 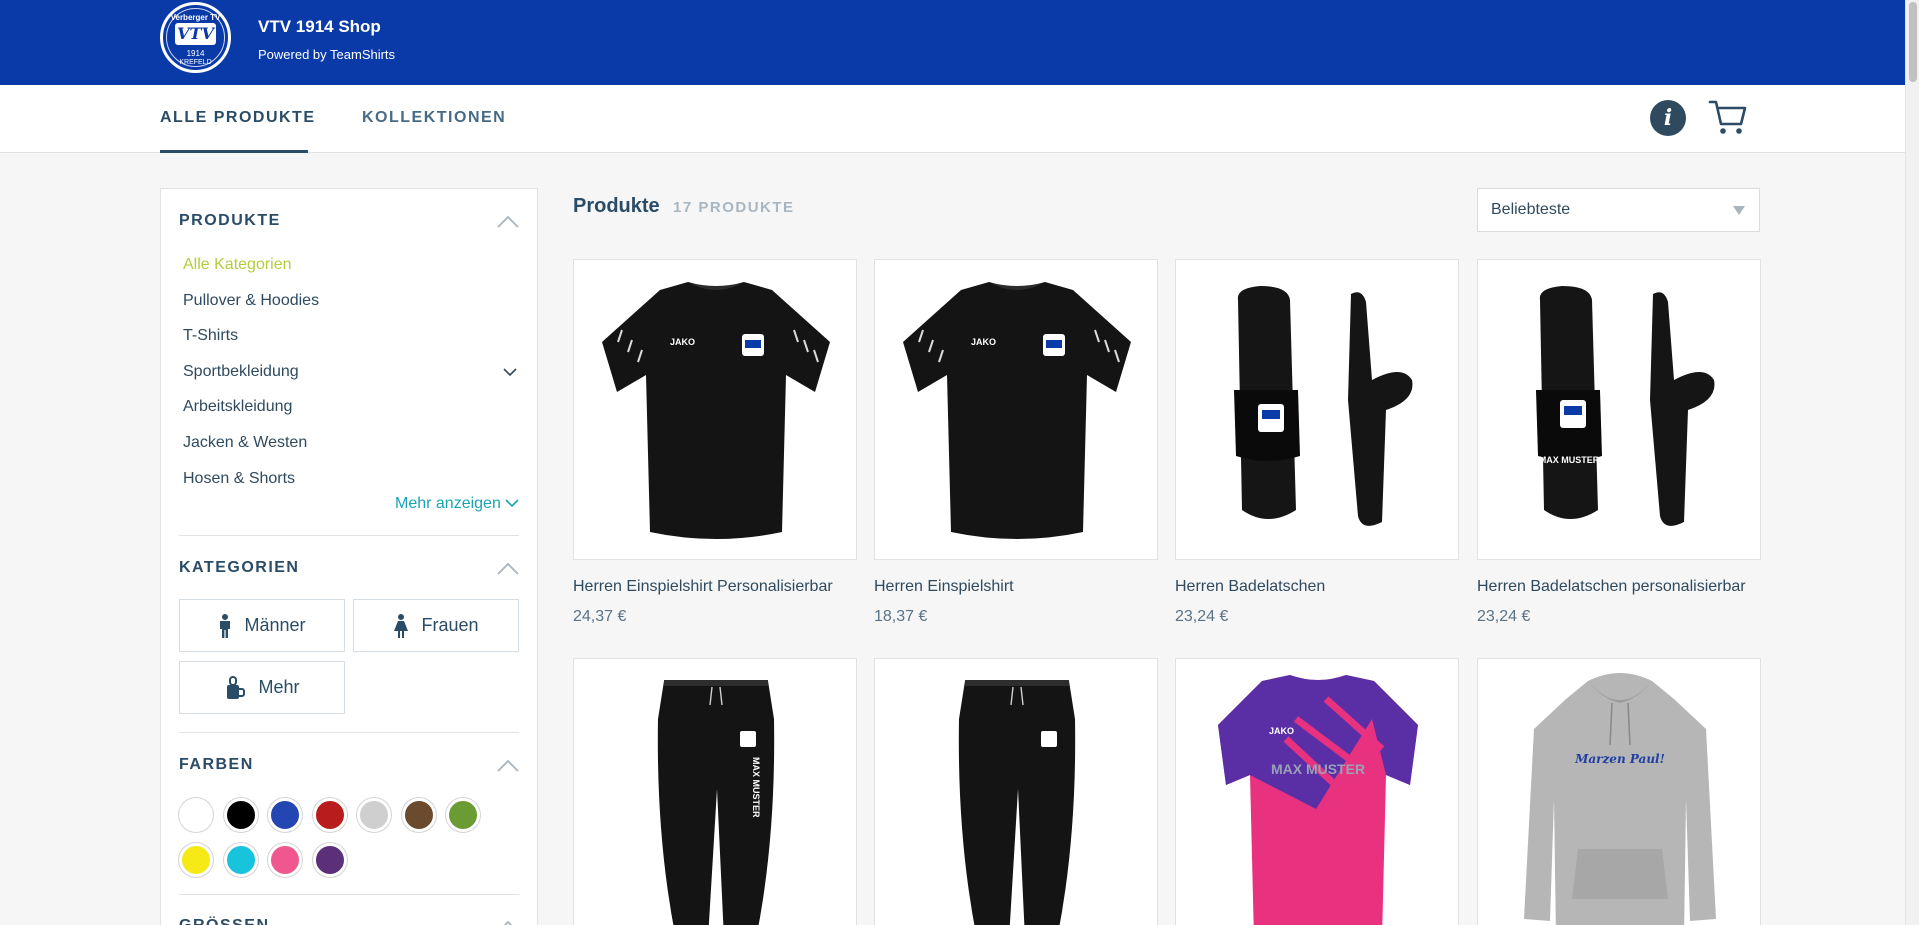 I want to click on product-price: 18,37 €, so click(x=901, y=616).